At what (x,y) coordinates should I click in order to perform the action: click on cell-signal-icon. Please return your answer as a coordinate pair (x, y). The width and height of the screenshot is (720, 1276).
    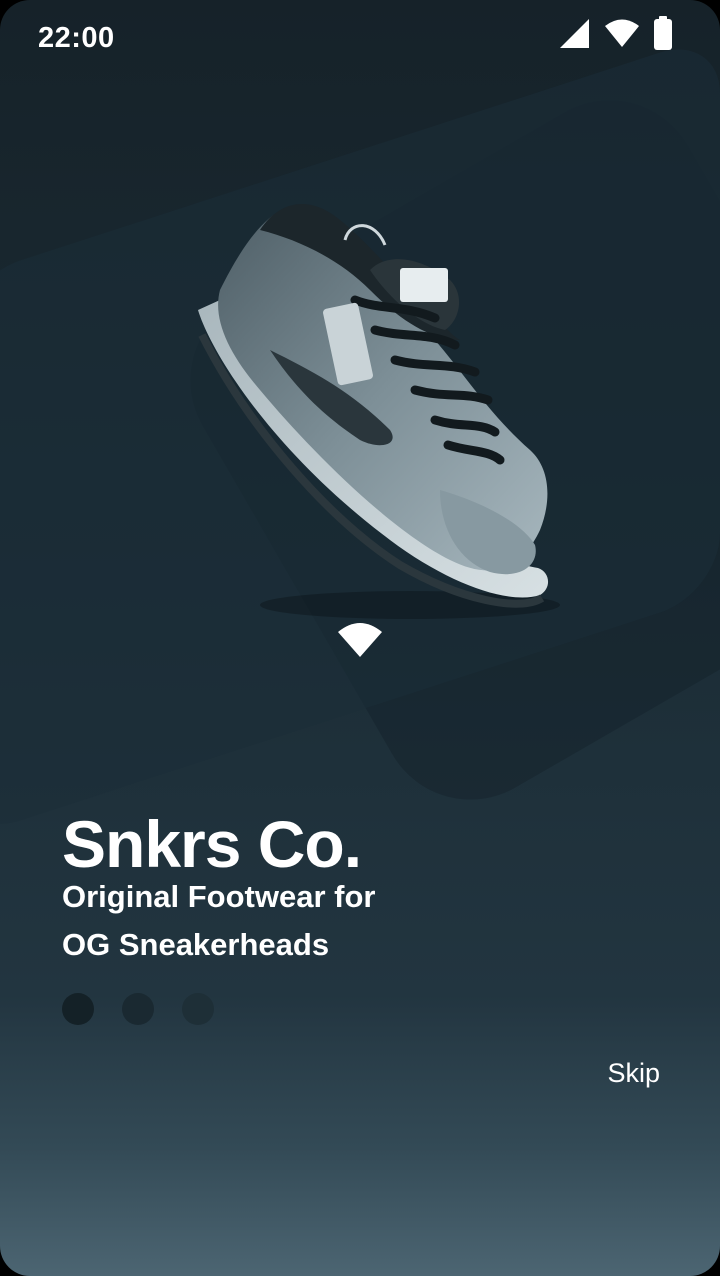
    Looking at the image, I should click on (574, 33).